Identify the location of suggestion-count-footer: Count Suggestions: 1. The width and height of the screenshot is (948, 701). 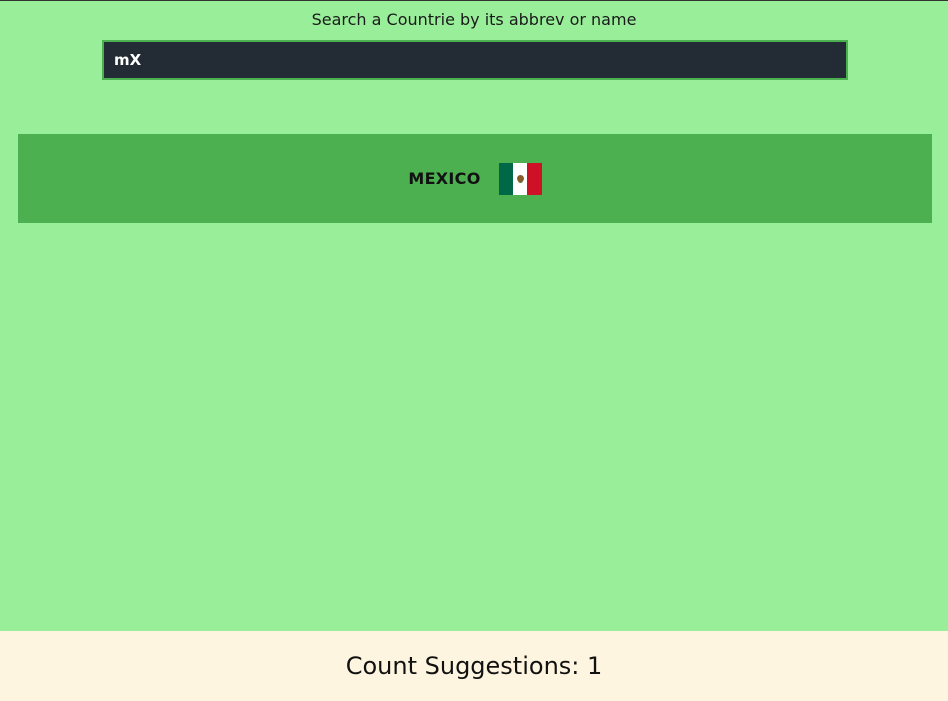
(474, 666).